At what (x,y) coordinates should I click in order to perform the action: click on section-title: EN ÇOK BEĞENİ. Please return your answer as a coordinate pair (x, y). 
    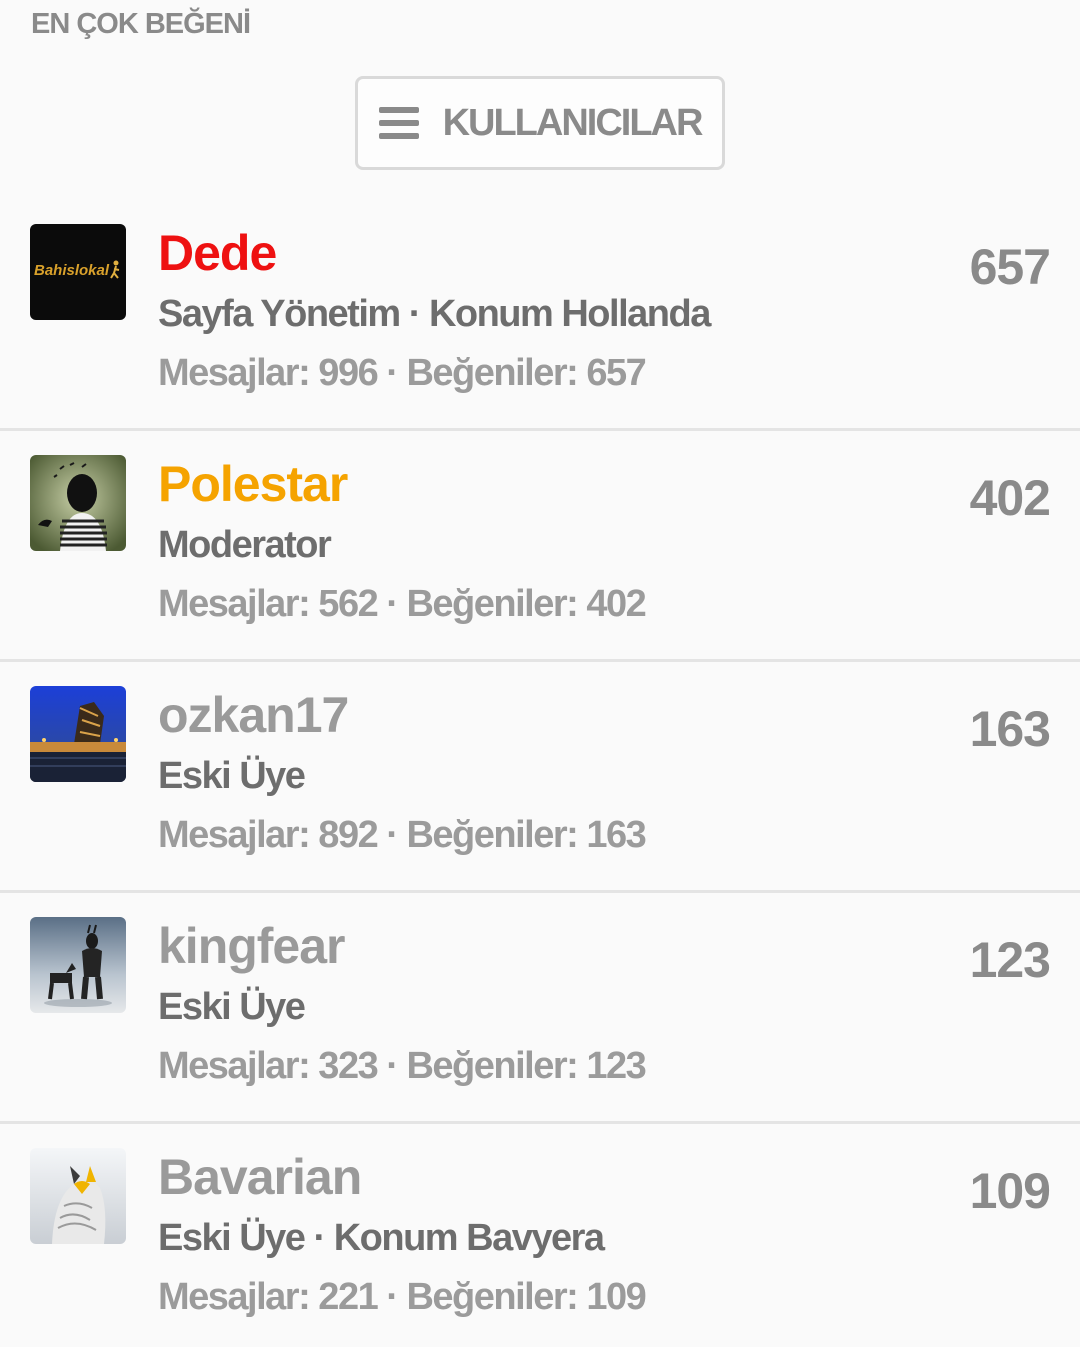
    Looking at the image, I should click on (141, 24).